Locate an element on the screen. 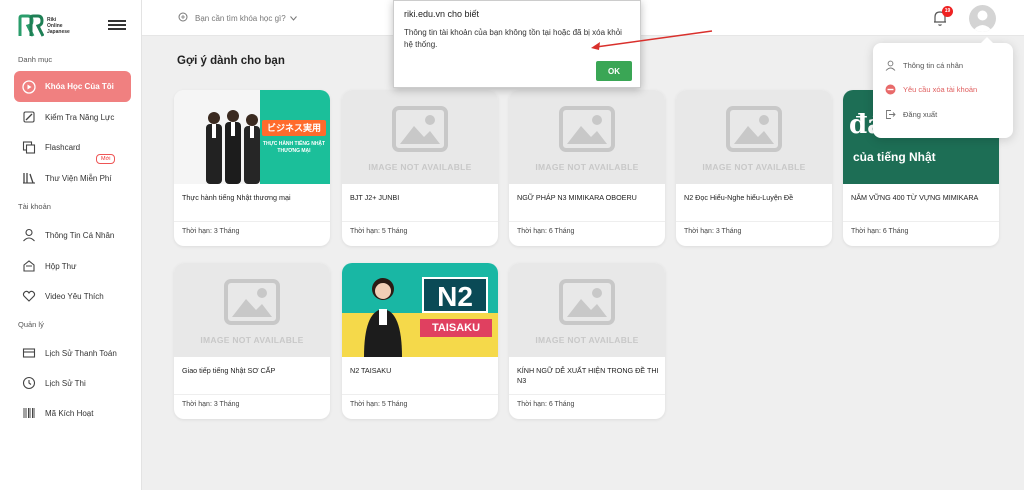 Image resolution: width=1024 pixels, height=490 pixels. teacher-photo is located at coordinates (383, 314).